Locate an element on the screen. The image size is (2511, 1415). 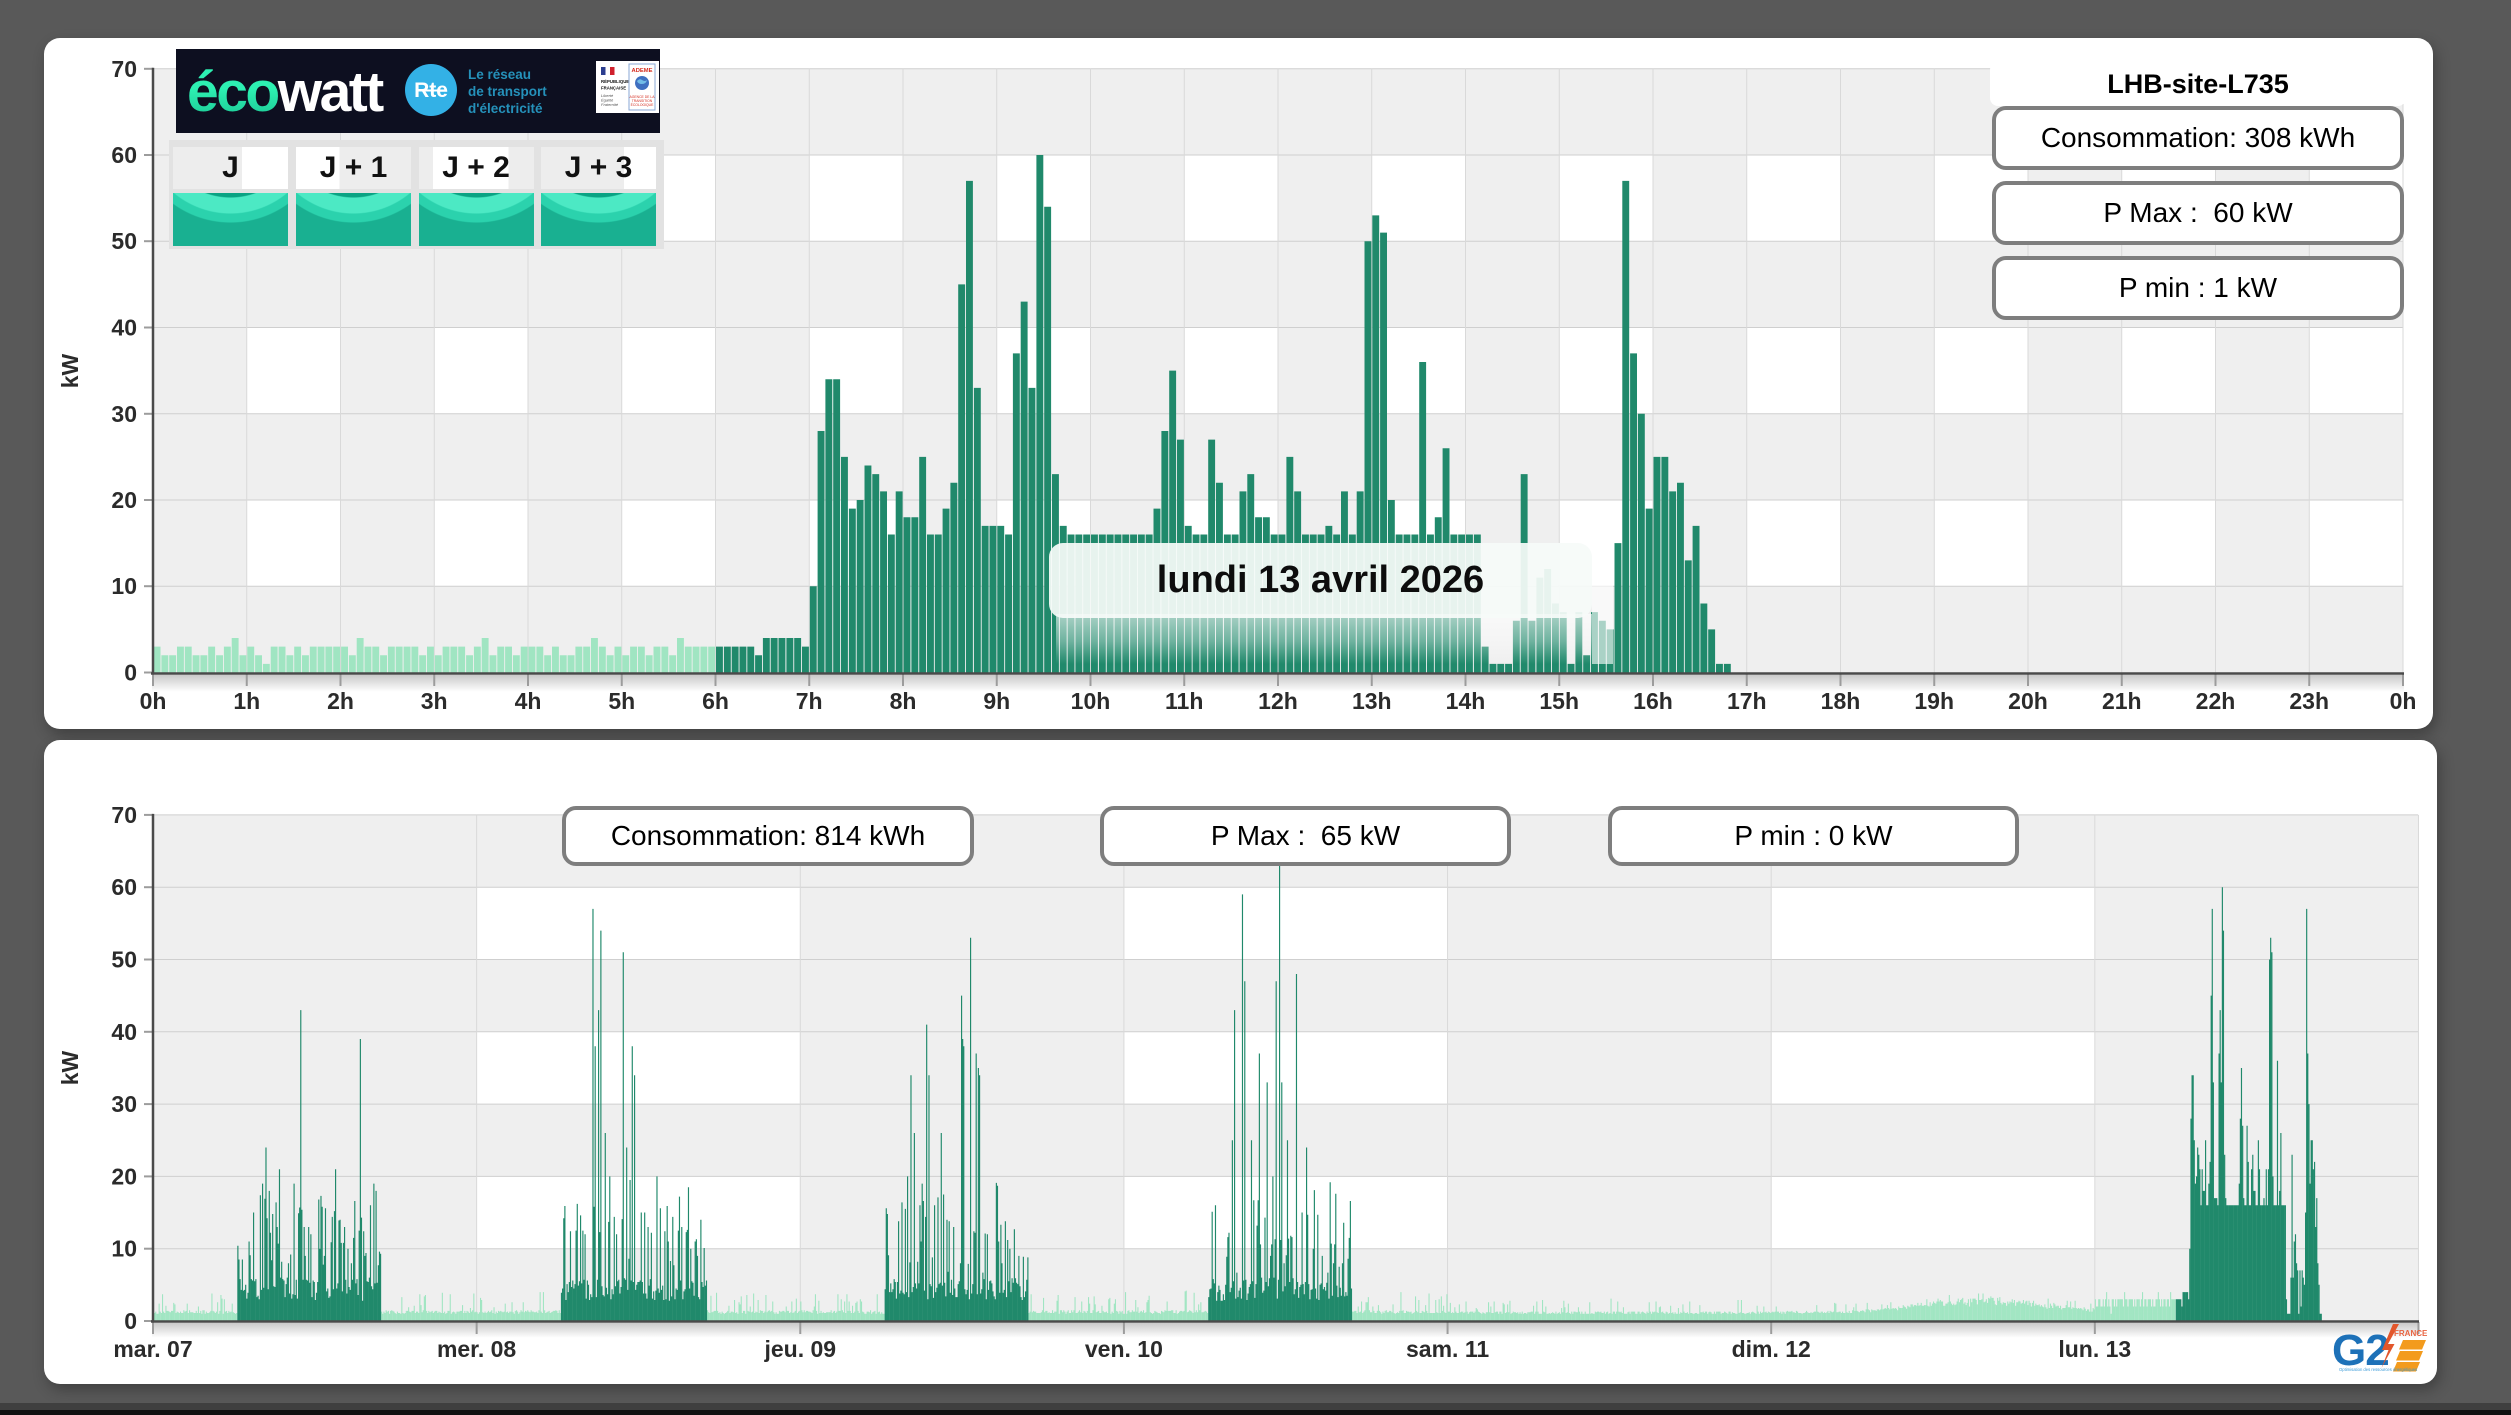
svg-text: 3h is located at coordinates (434, 701).